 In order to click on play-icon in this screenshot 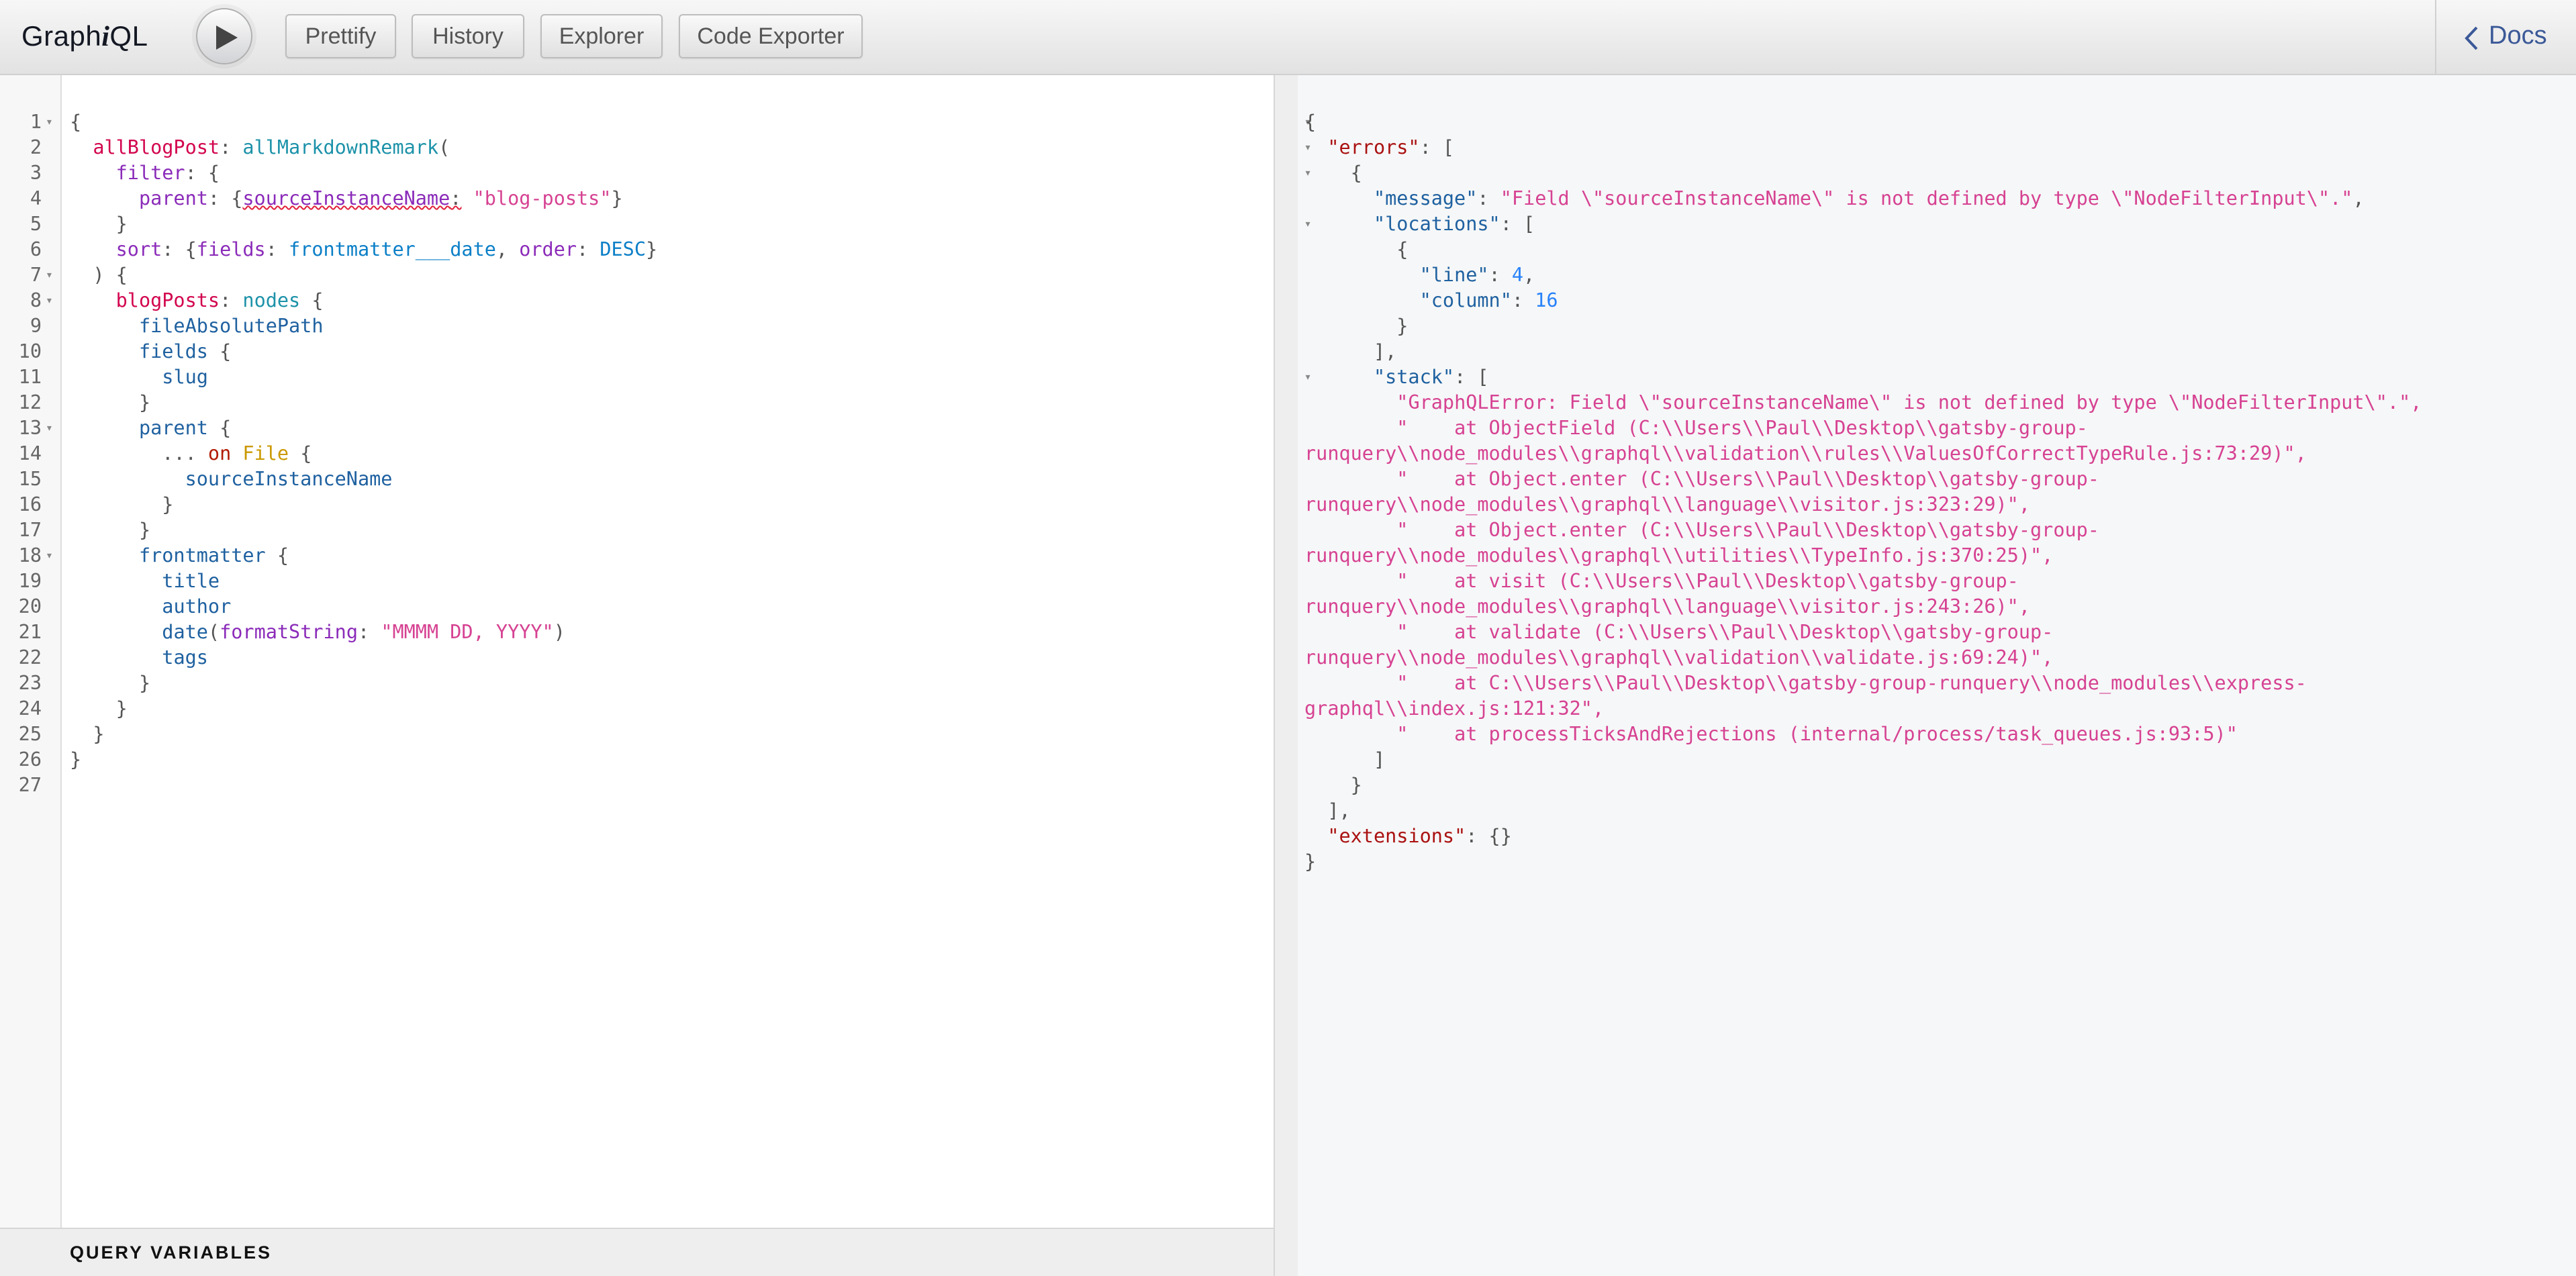, I will do `click(227, 38)`.